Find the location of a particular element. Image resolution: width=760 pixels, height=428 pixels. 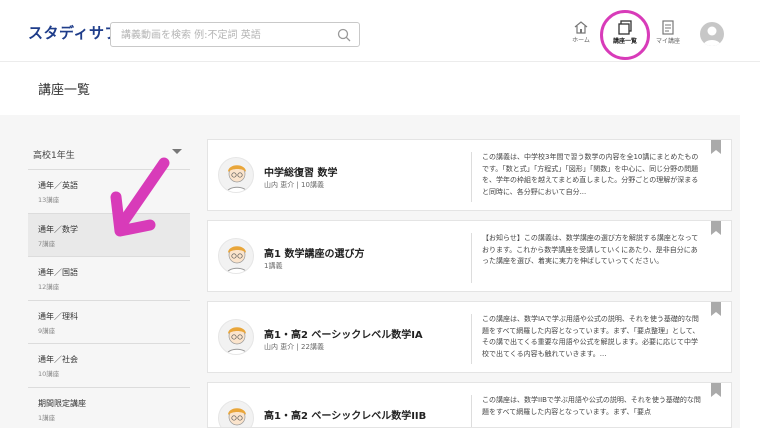

user-avatar is located at coordinates (712, 34).